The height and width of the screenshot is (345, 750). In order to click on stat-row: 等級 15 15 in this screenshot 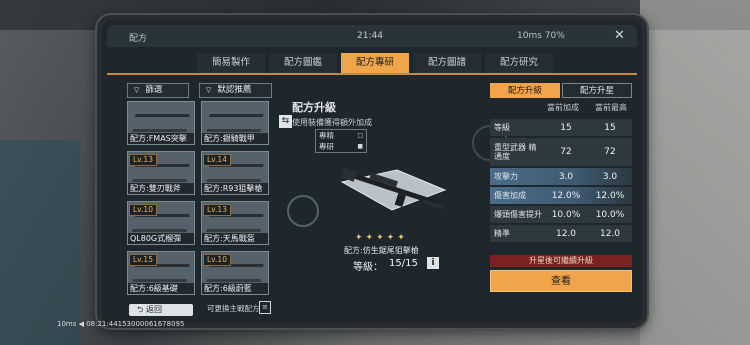, I will do `click(561, 127)`.